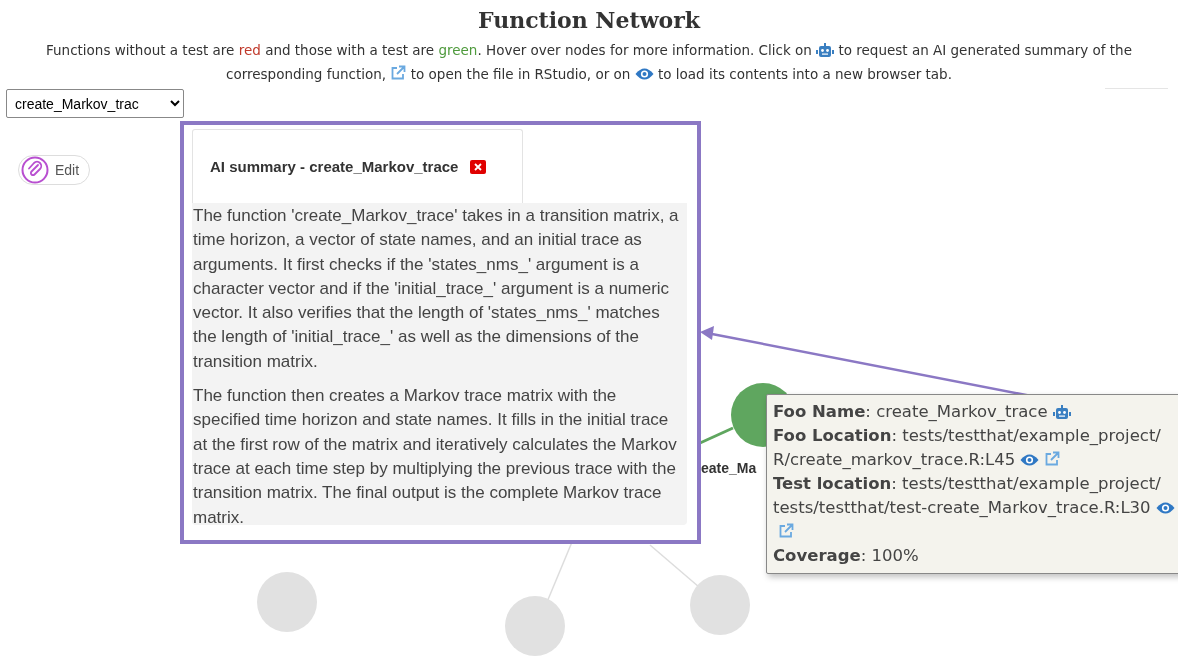  What do you see at coordinates (910, 411) in the screenshot?
I see `tooltip-text: Foo Name: create_Markov_trace` at bounding box center [910, 411].